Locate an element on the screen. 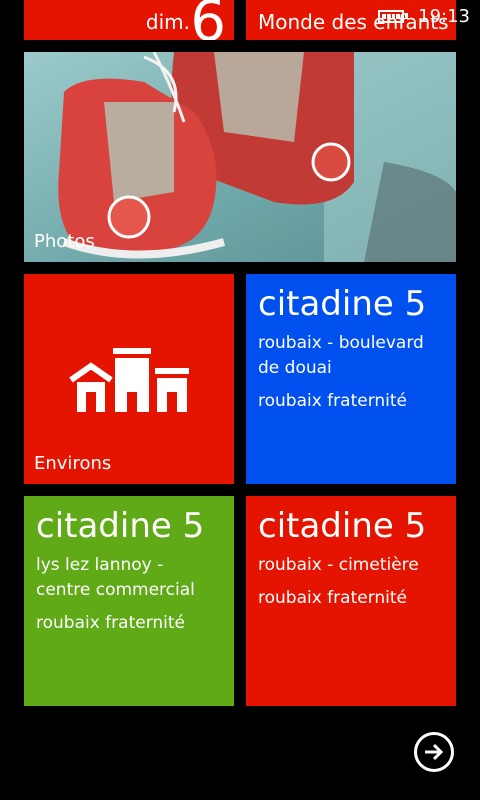 This screenshot has height=800, width=480. status-bar: 19:13 is located at coordinates (429, 16).